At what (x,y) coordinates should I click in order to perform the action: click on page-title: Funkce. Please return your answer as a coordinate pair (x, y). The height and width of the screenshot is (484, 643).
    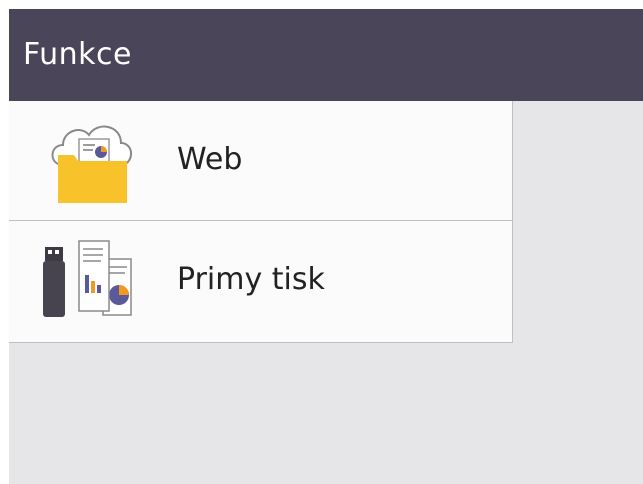
    Looking at the image, I should click on (77, 54).